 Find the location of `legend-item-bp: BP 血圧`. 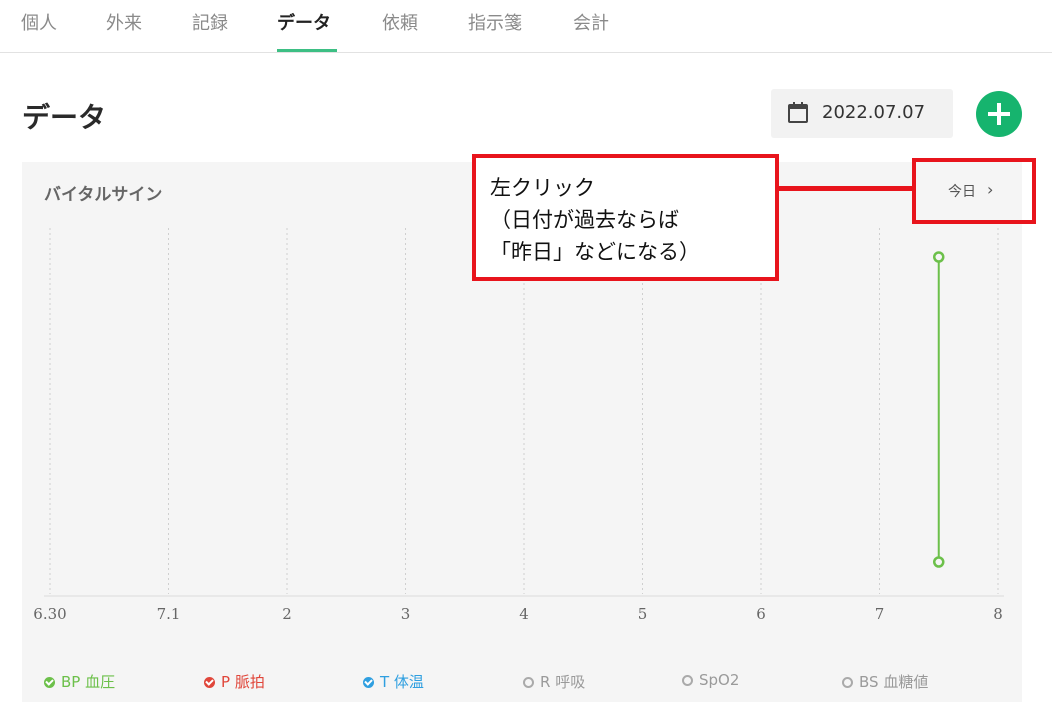

legend-item-bp: BP 血圧 is located at coordinates (79, 681).